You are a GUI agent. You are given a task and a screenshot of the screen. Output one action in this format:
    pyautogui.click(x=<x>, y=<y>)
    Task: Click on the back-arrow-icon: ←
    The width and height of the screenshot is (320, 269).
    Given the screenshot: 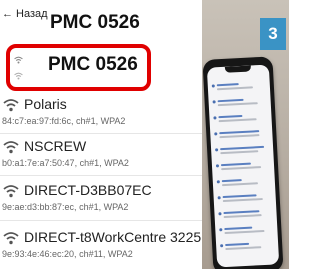 What is the action you would take?
    pyautogui.click(x=7, y=14)
    